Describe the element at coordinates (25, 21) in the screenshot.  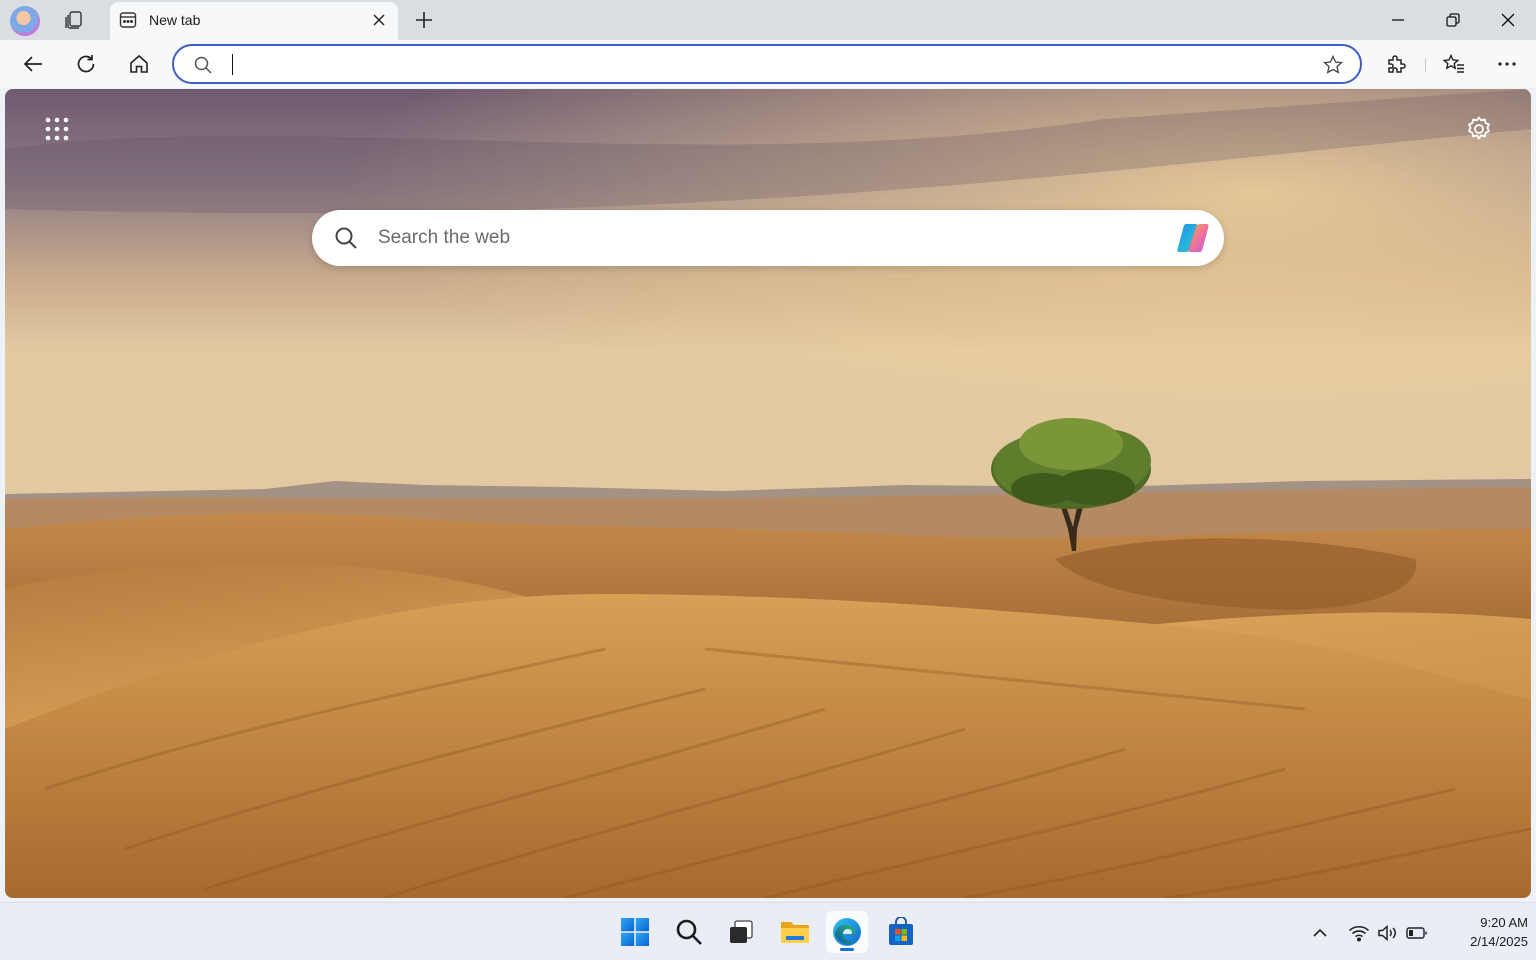
I see `profile-avatar` at that location.